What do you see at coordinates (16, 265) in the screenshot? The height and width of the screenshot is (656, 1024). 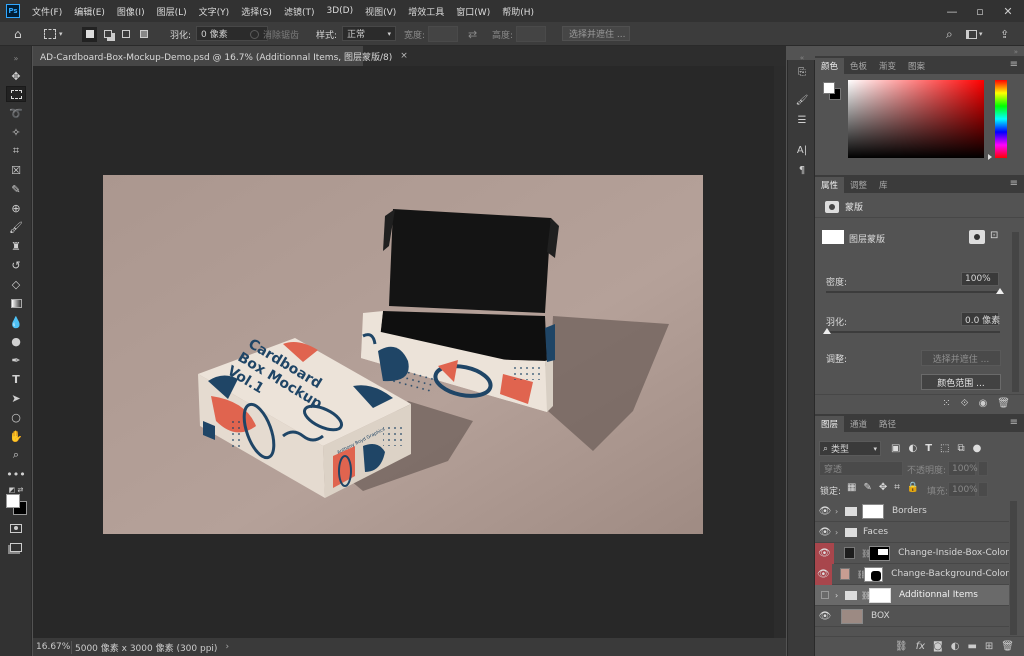 I see `history-brush-tool-icon: ↺` at bounding box center [16, 265].